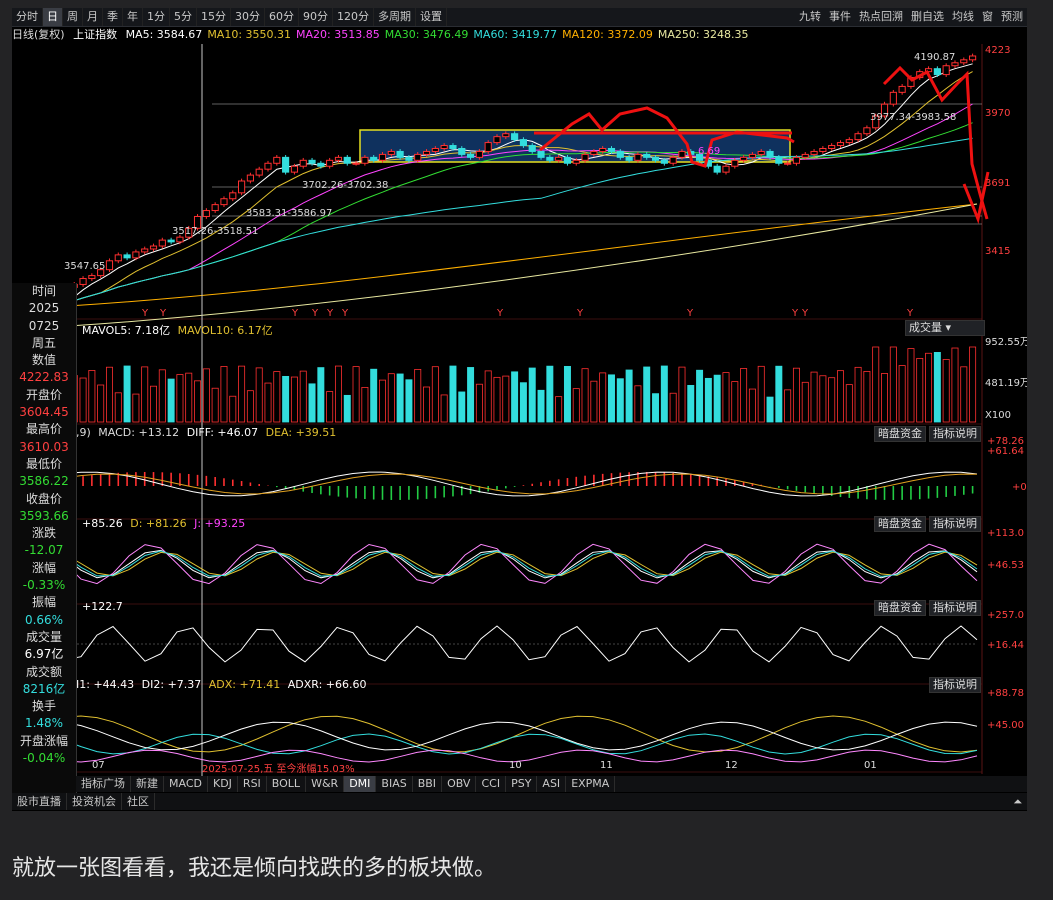 The image size is (1053, 900). Describe the element at coordinates (248, 17) in the screenshot. I see `period-tab: 30分` at that location.